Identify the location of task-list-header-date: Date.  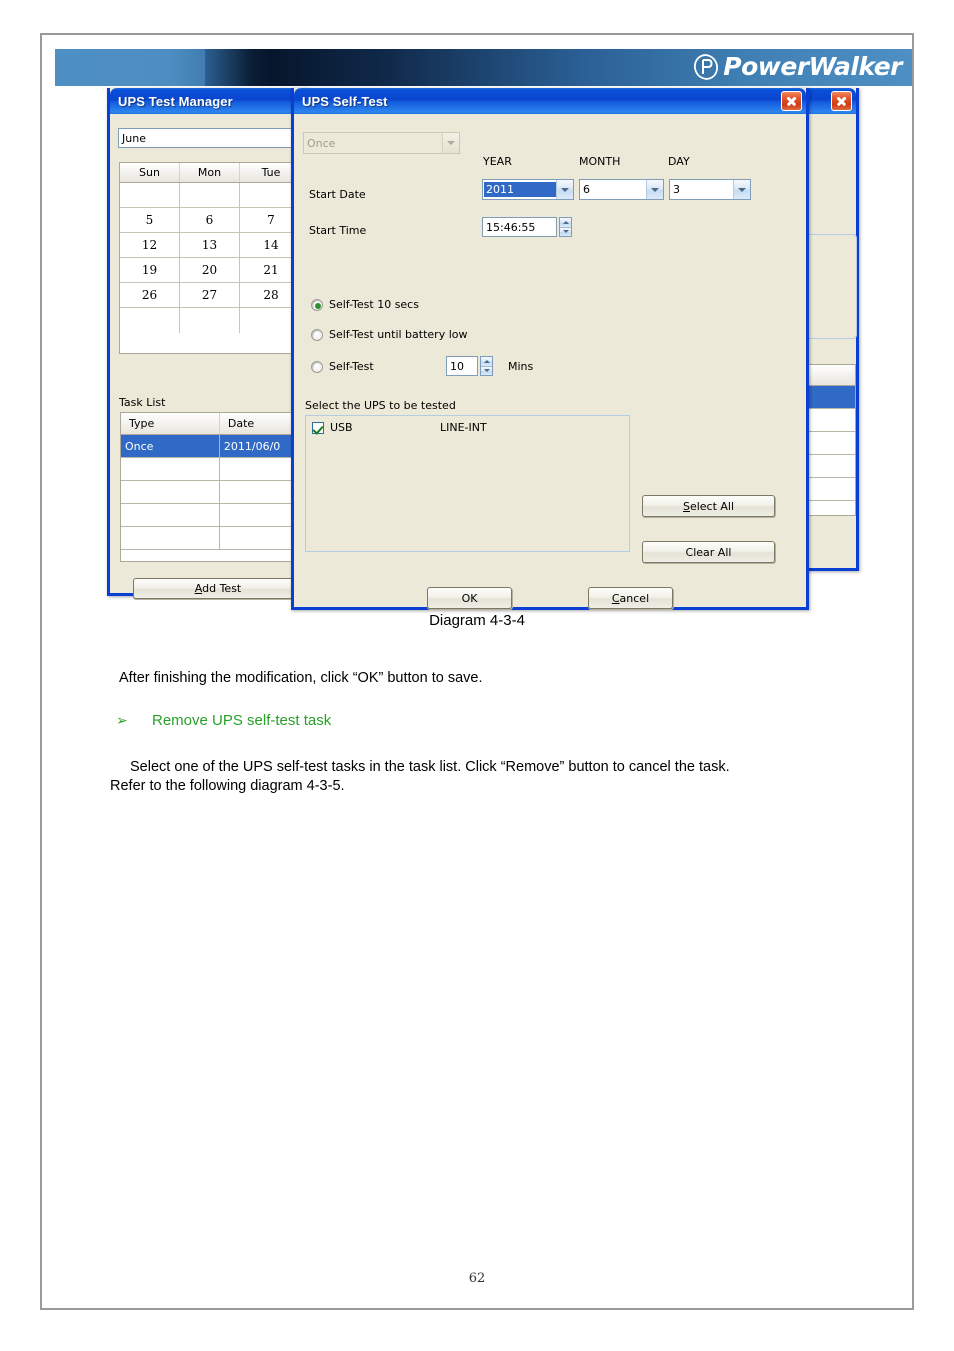
(241, 423).